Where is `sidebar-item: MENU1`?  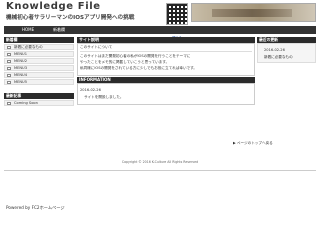
sidebar-item: MENU1 is located at coordinates (39, 54).